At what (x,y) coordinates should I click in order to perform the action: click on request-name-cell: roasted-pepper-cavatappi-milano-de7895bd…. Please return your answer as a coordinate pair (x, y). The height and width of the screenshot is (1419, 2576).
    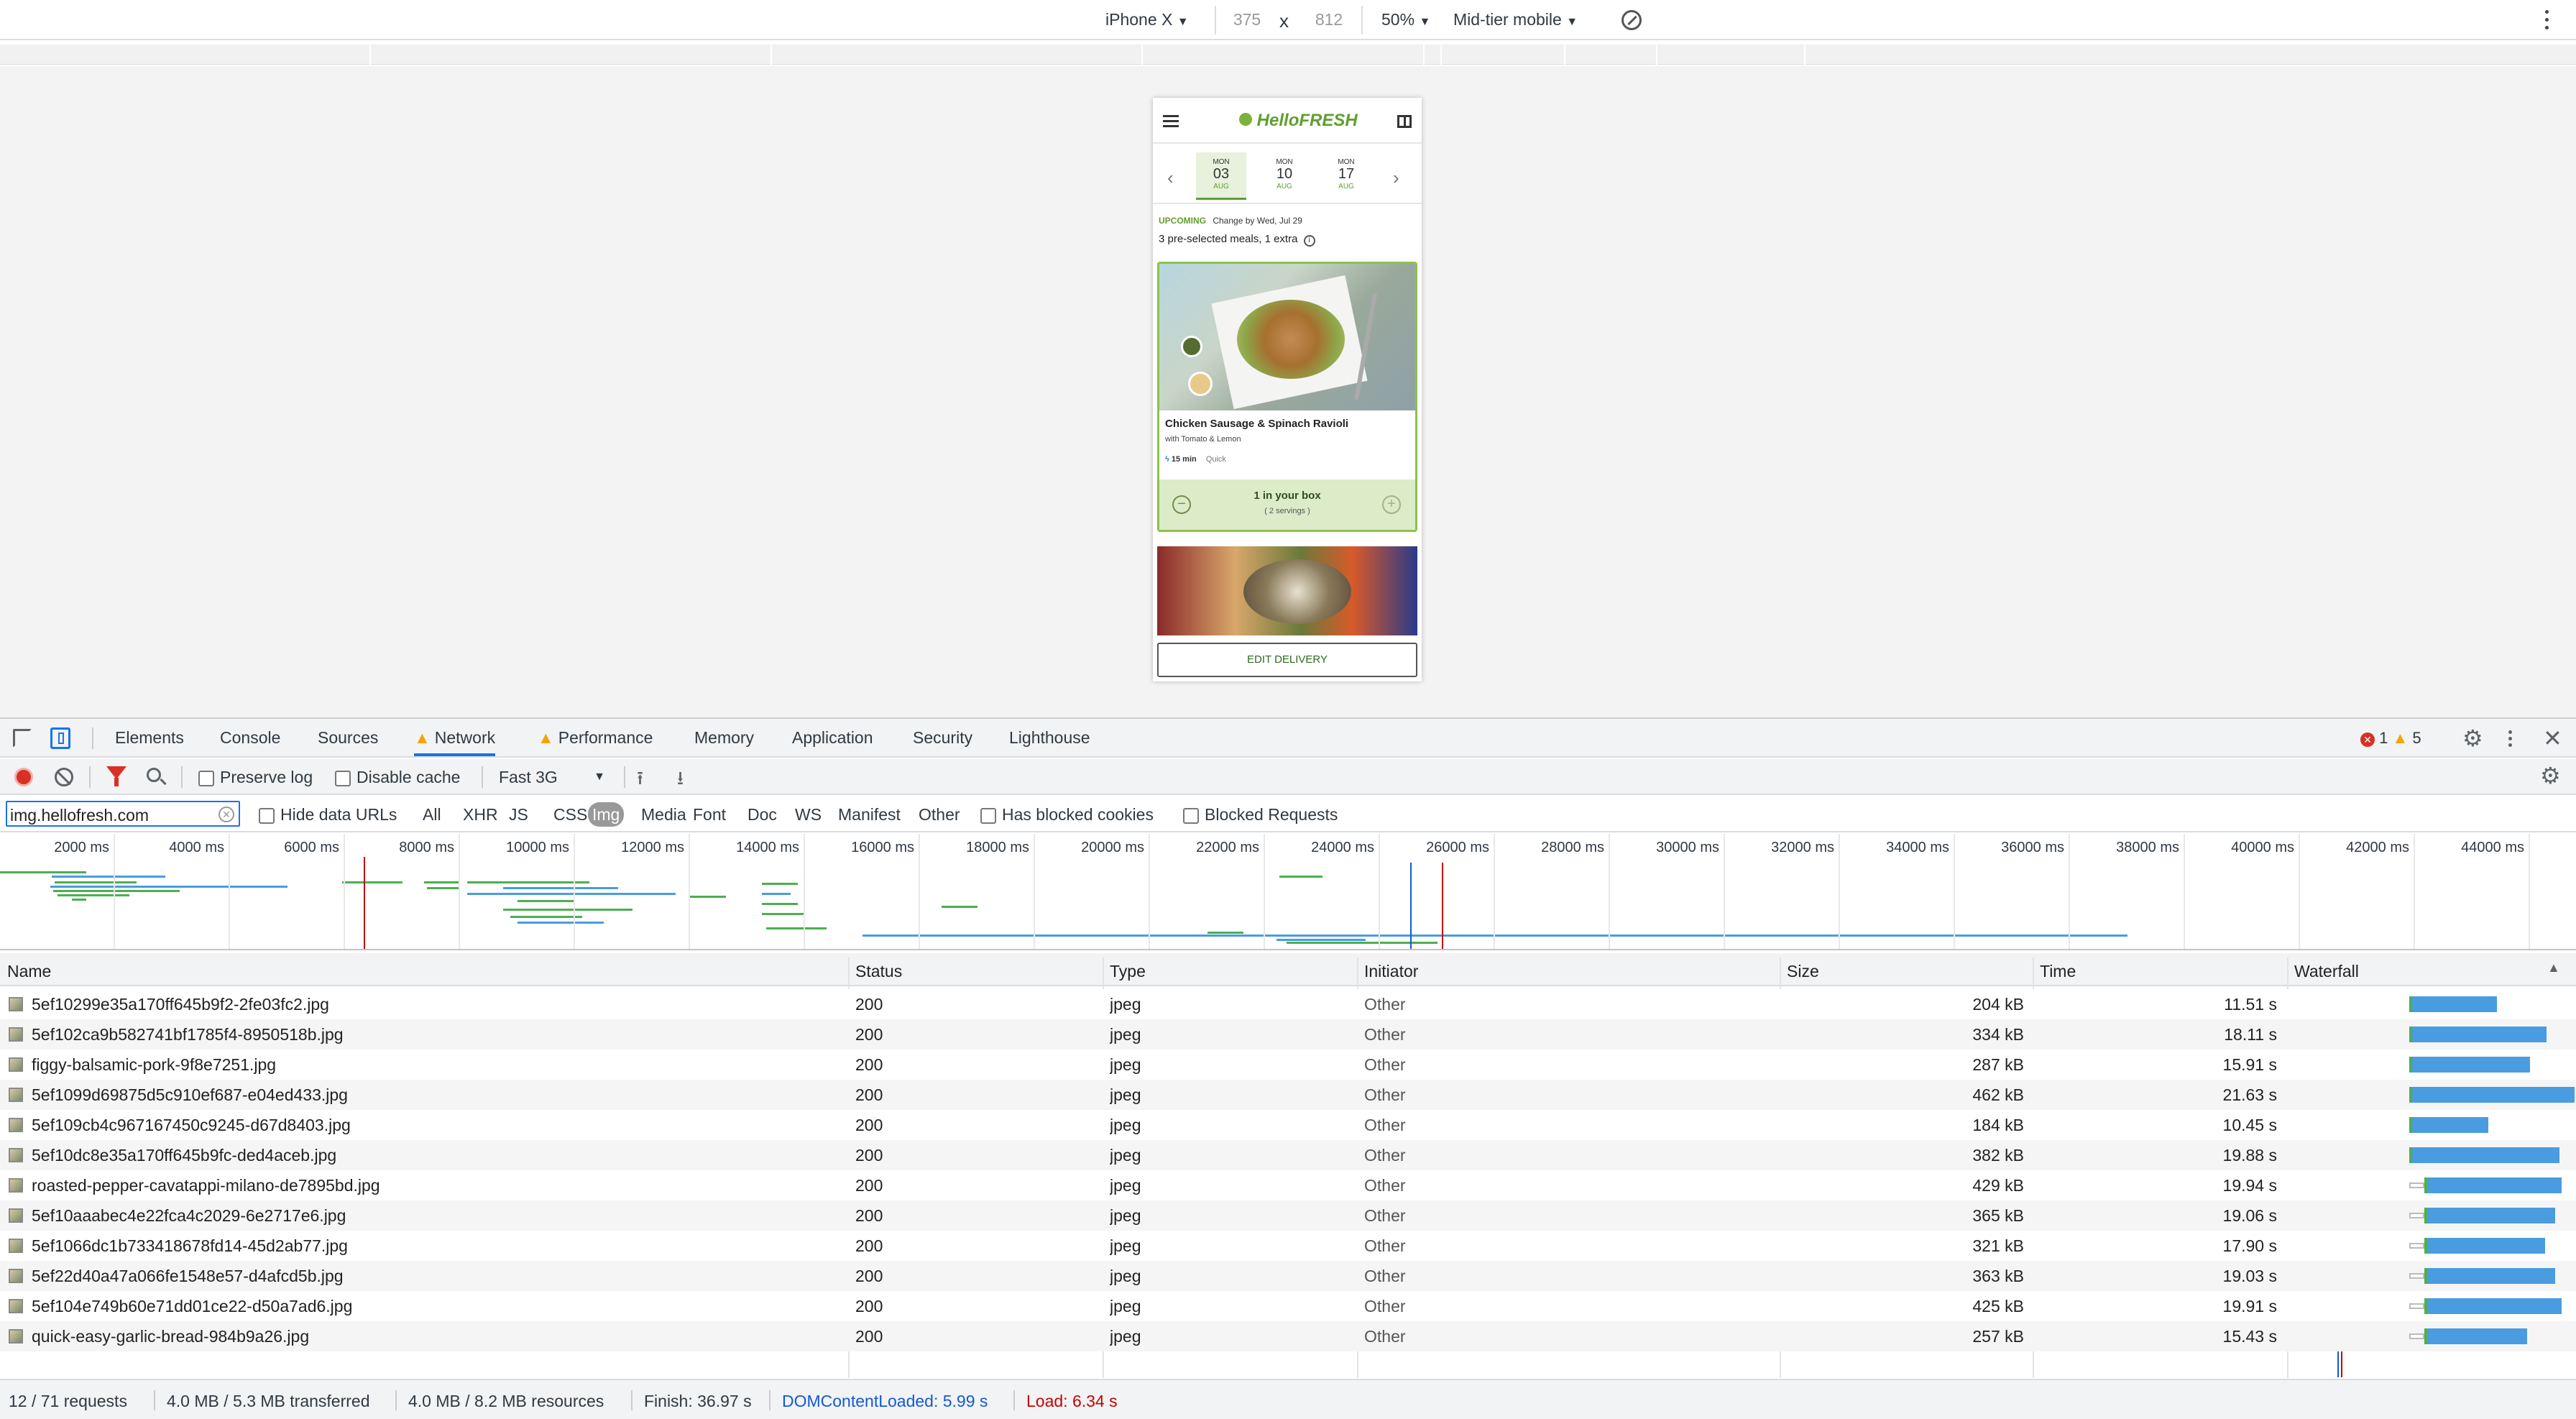
    Looking at the image, I should click on (425, 1185).